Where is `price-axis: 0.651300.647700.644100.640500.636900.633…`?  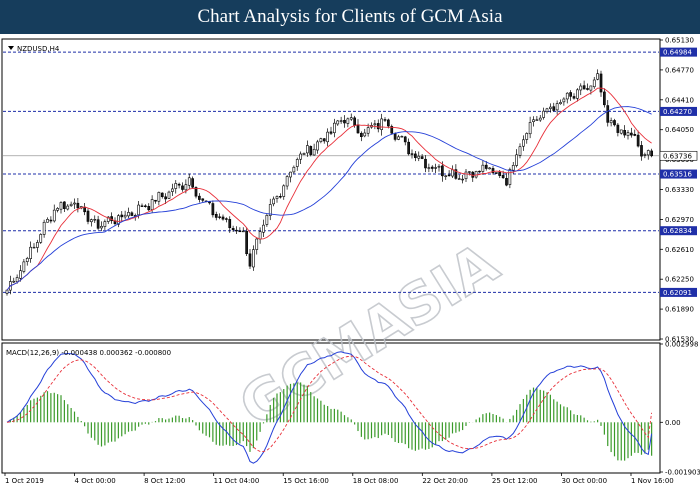
price-axis: 0.651300.647700.644100.640500.636900.633… is located at coordinates (678, 190).